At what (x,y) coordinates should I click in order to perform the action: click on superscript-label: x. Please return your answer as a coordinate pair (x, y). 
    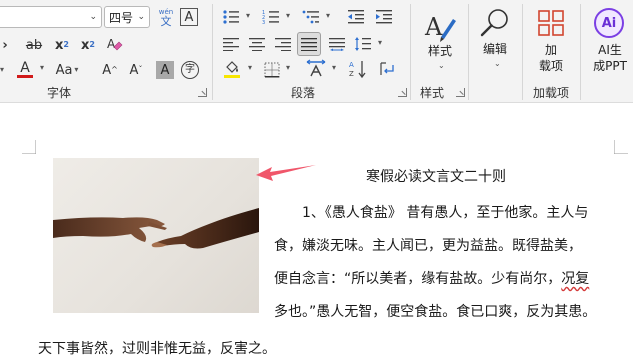
    Looking at the image, I should click on (85, 45).